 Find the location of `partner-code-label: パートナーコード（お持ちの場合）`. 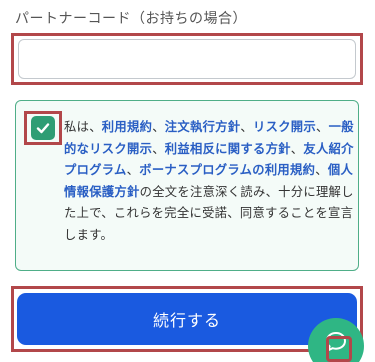

partner-code-label: パートナーコード（お持ちの場合） is located at coordinates (131, 19).